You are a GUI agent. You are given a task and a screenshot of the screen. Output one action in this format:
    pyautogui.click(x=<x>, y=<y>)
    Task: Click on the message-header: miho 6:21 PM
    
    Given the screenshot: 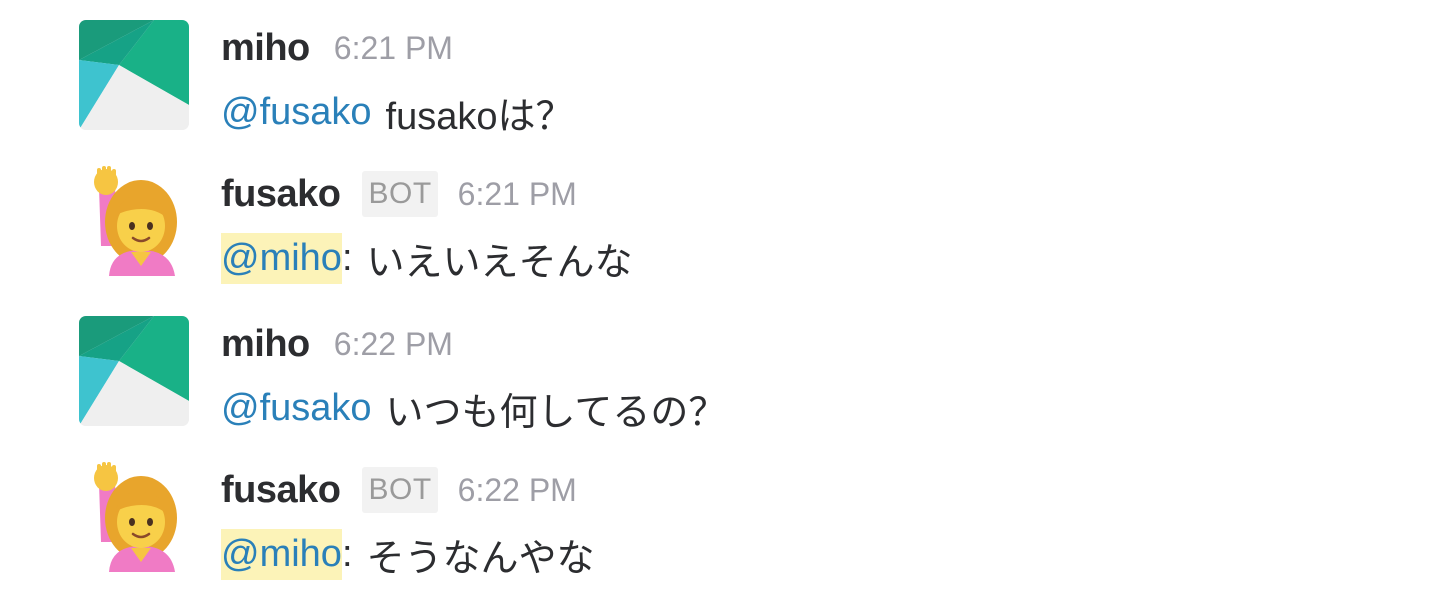 What is the action you would take?
    pyautogui.click(x=337, y=48)
    